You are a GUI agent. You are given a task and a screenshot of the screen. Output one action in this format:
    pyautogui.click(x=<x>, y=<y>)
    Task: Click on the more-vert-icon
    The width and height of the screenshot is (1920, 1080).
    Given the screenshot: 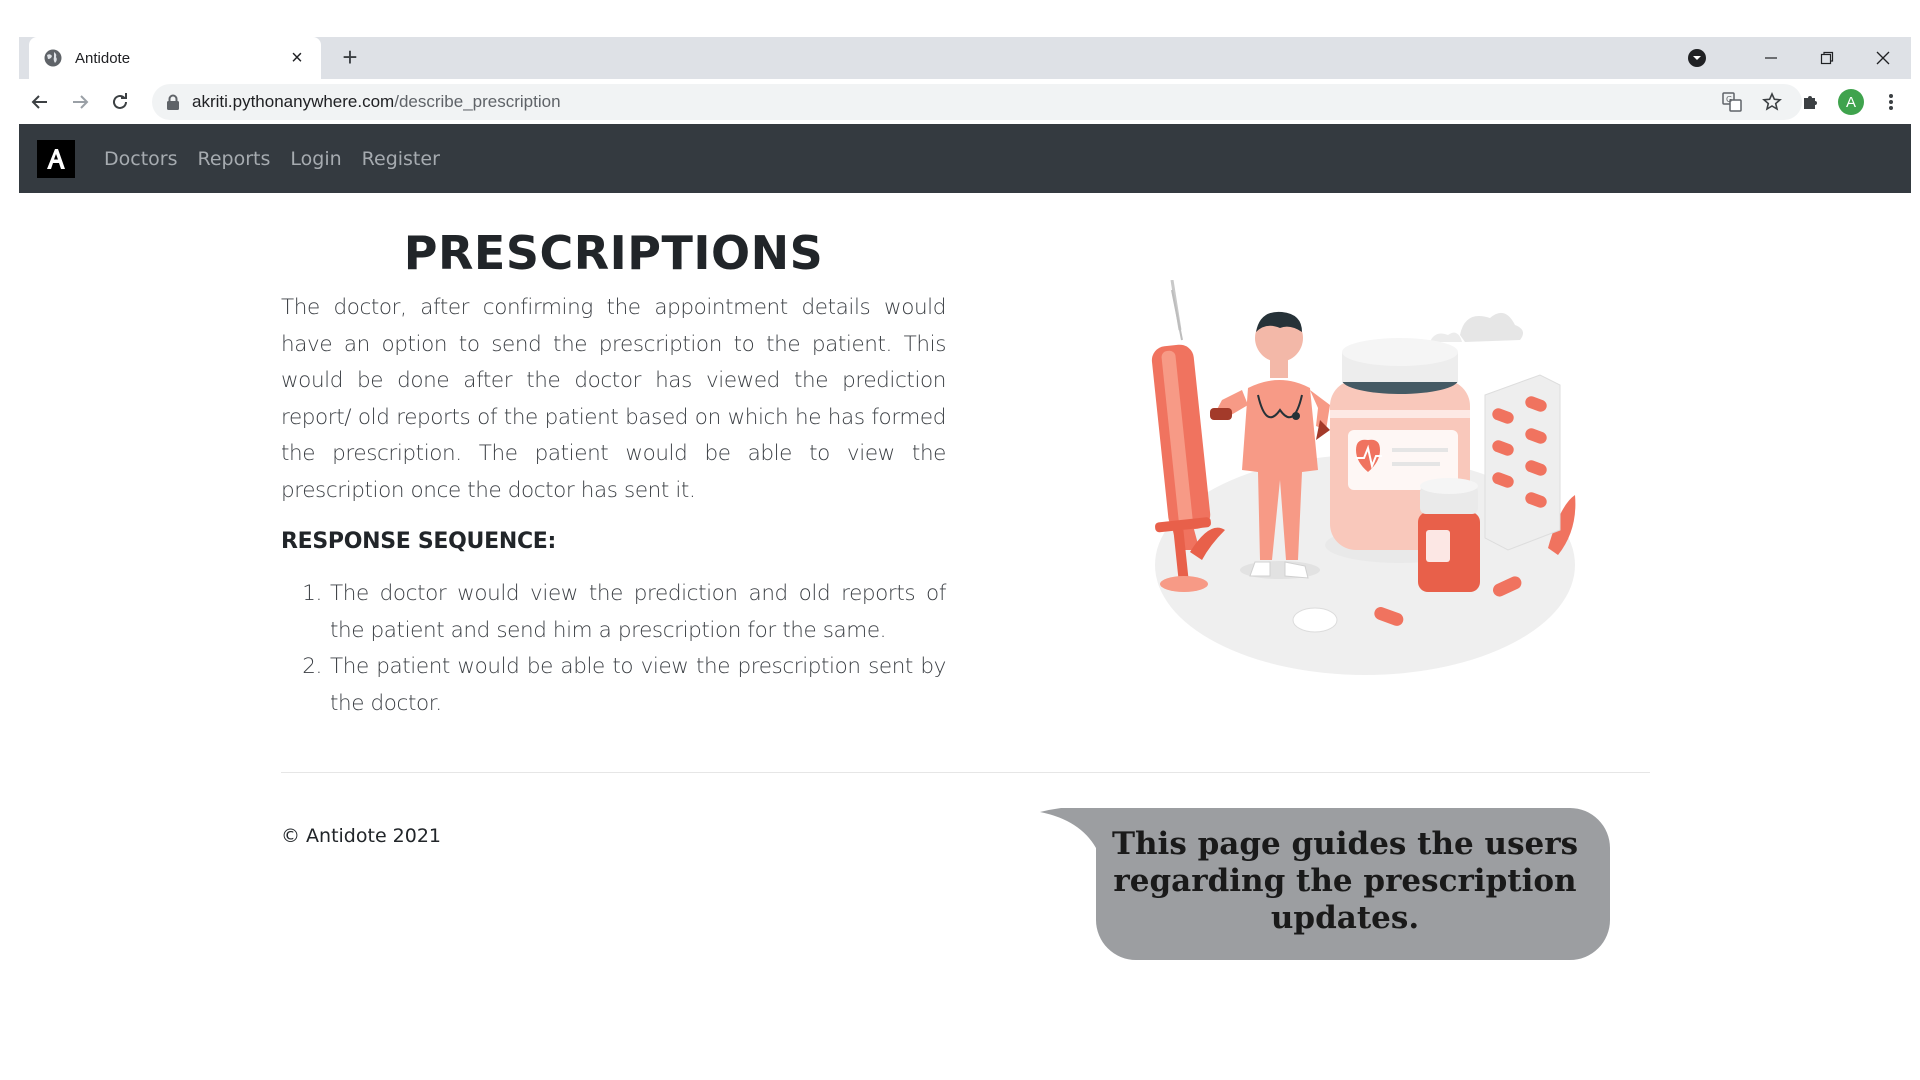 What is the action you would take?
    pyautogui.click(x=1891, y=102)
    